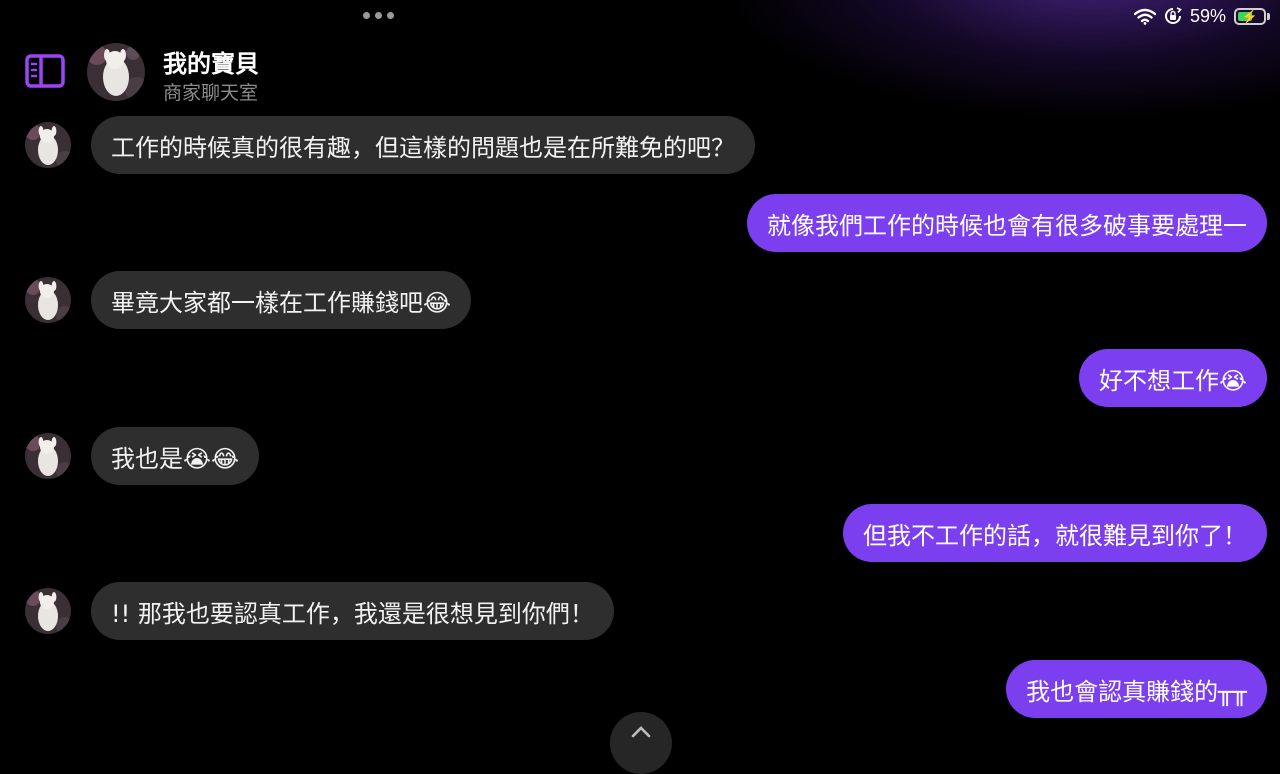 The width and height of the screenshot is (1280, 774). I want to click on incoming-message-bubble: !! 那我也要認真工作，我還是很想見到你們！, so click(352, 611).